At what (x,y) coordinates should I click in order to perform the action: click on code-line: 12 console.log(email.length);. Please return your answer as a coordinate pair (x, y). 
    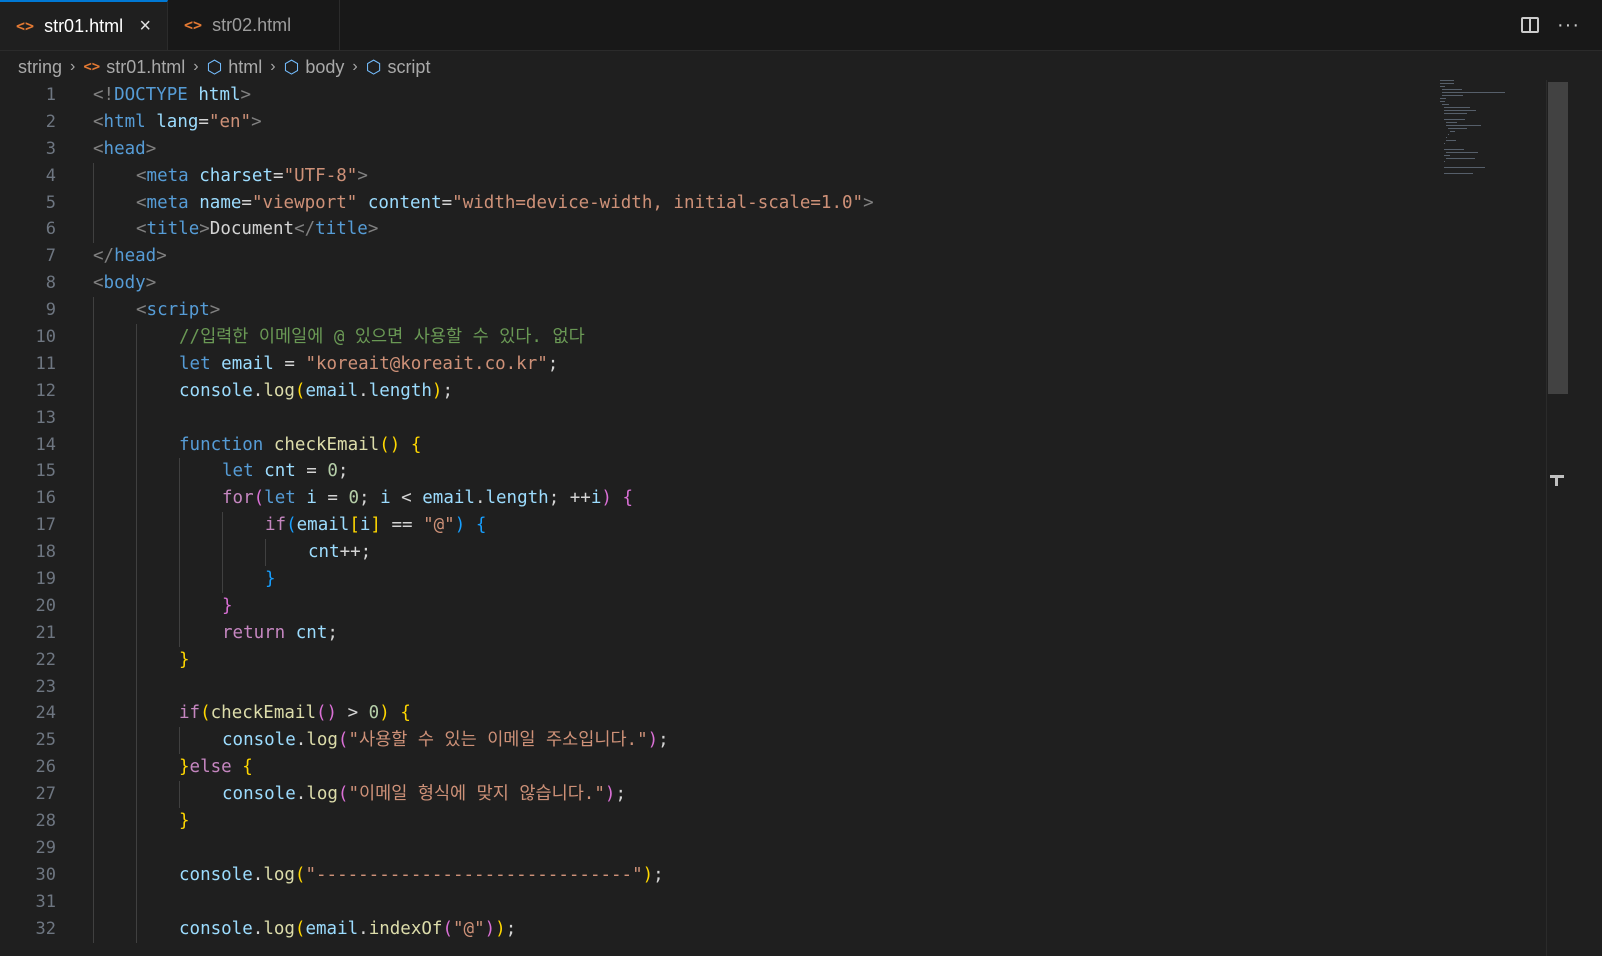
    Looking at the image, I should click on (715, 391).